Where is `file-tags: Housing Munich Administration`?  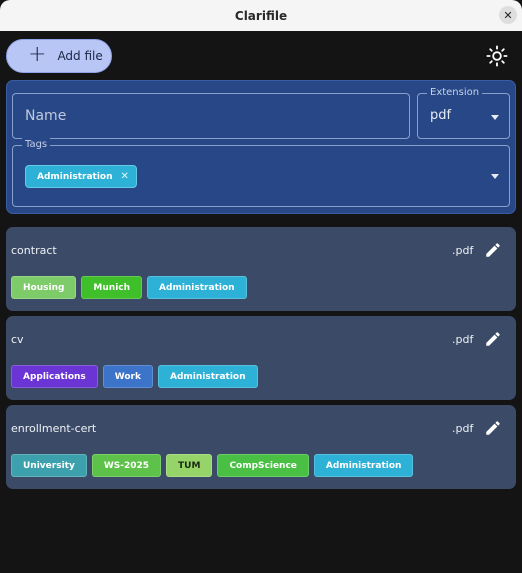
file-tags: Housing Munich Administration is located at coordinates (129, 287).